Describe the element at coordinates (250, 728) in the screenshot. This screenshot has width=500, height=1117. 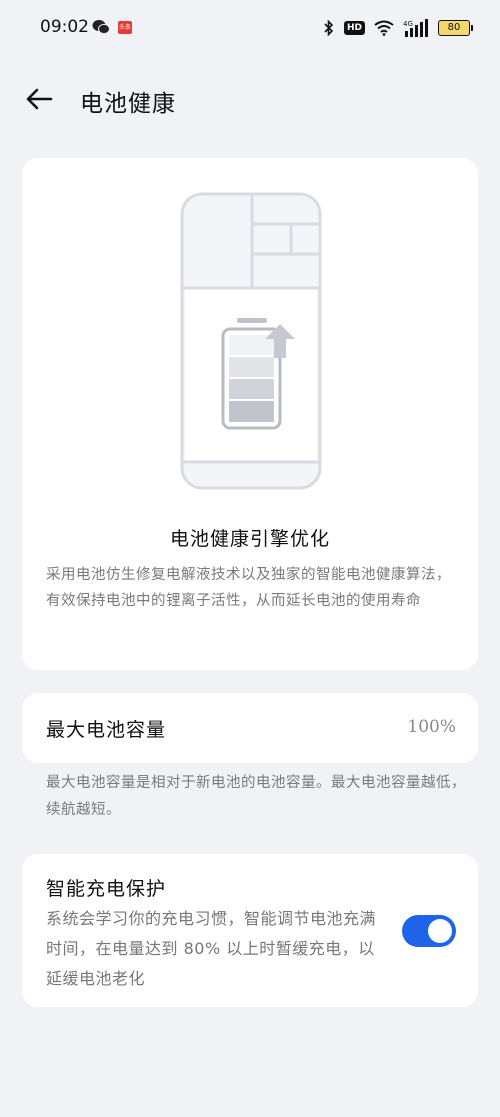
I see `max-capacity-card: 最大电池容量 100%` at that location.